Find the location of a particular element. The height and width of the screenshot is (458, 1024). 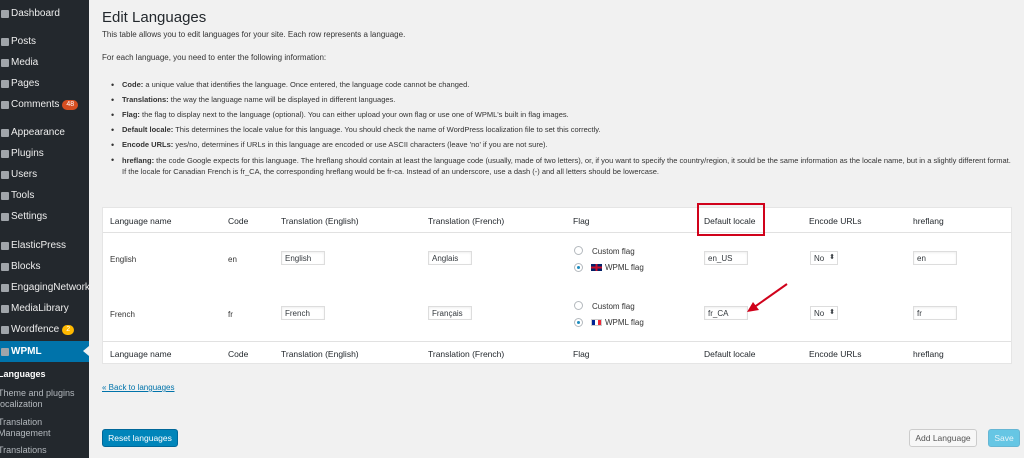

column-footer: Encode URLs is located at coordinates (835, 354).